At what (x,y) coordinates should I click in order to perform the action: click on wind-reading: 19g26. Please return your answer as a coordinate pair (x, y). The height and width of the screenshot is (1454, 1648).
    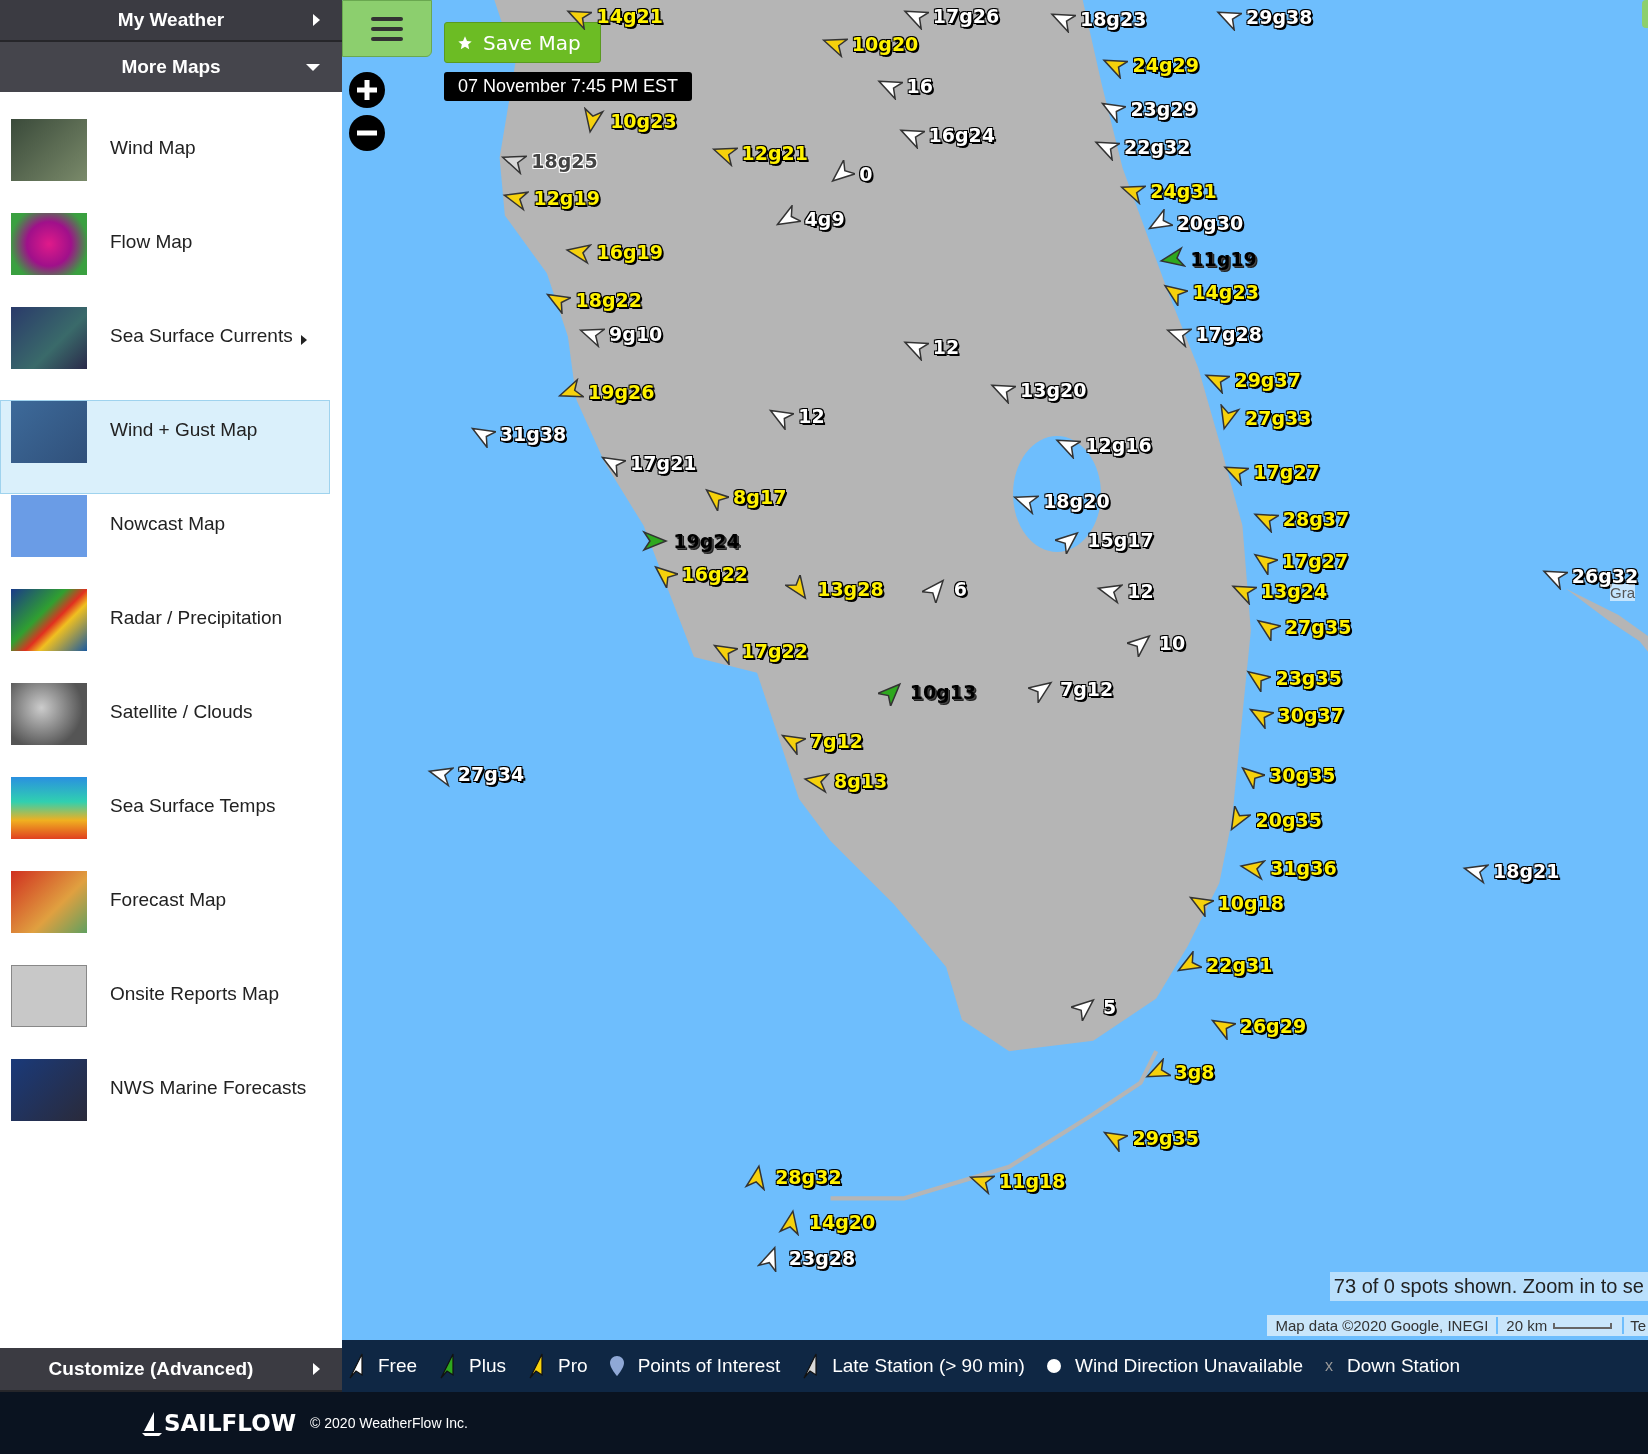
    Looking at the image, I should click on (621, 392).